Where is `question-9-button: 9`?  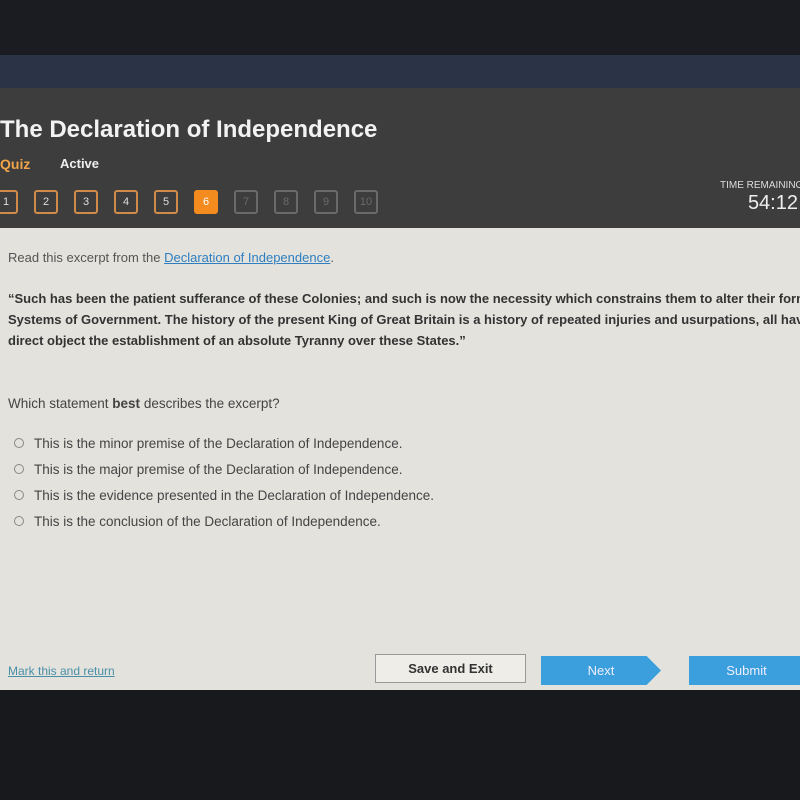
question-9-button: 9 is located at coordinates (326, 202).